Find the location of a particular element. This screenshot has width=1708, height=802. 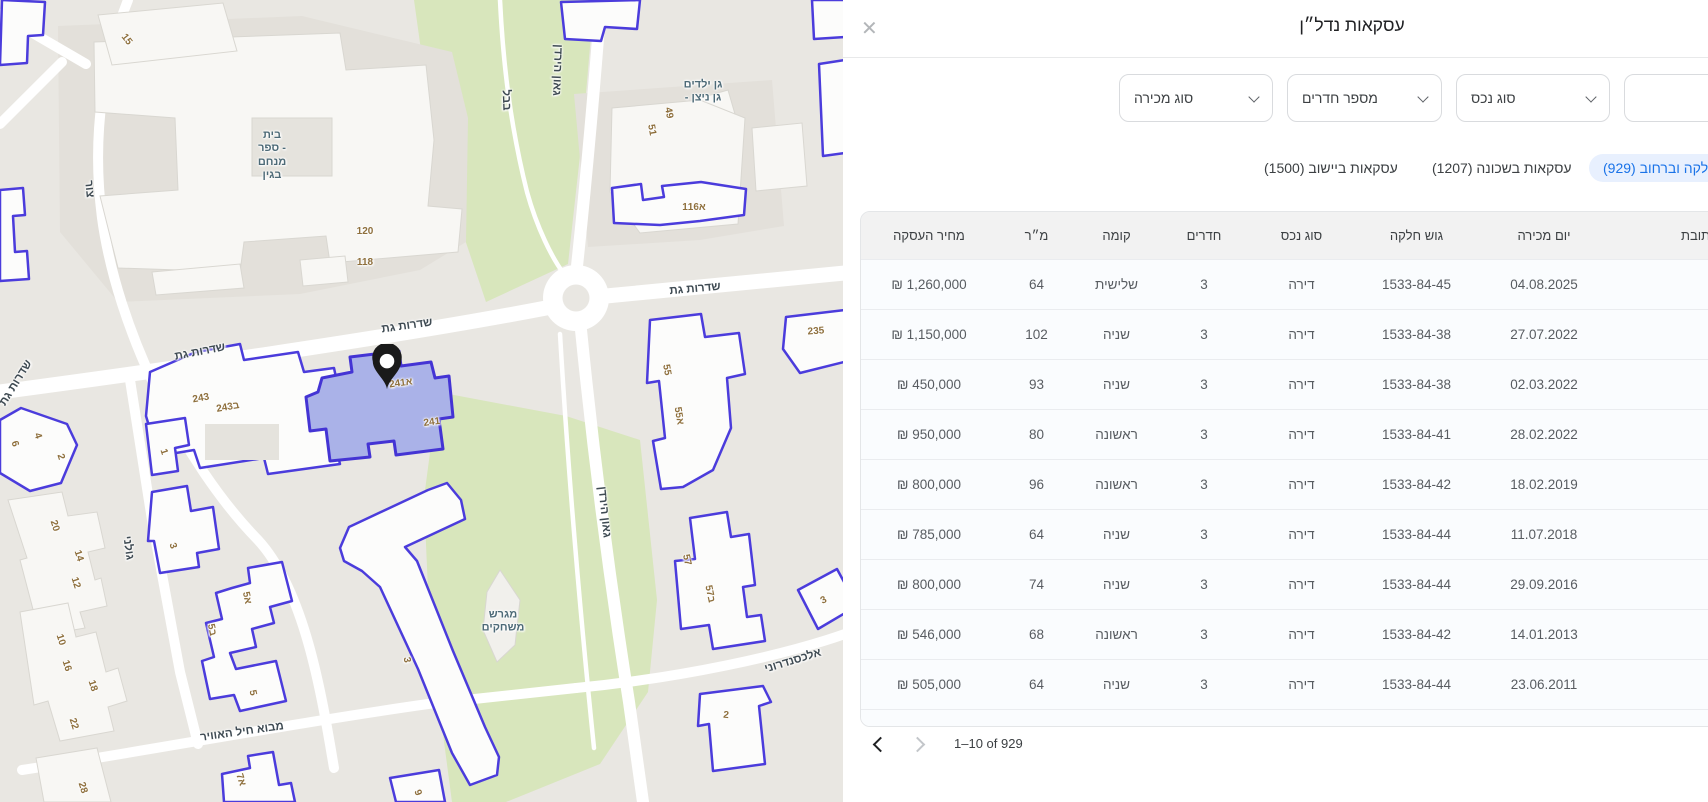

cell-floor: שלישית is located at coordinates (1116, 284).